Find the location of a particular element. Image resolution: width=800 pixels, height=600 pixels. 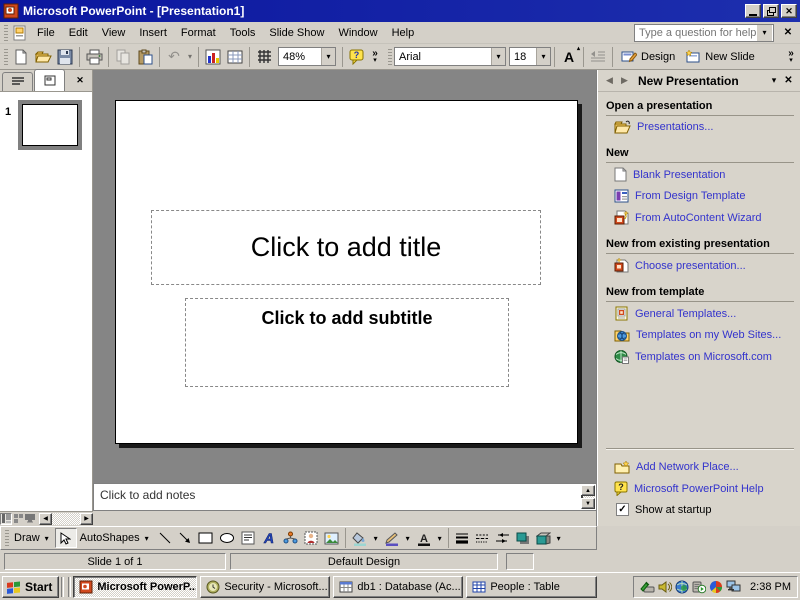

status-design-name: Default Design is located at coordinates (364, 561).